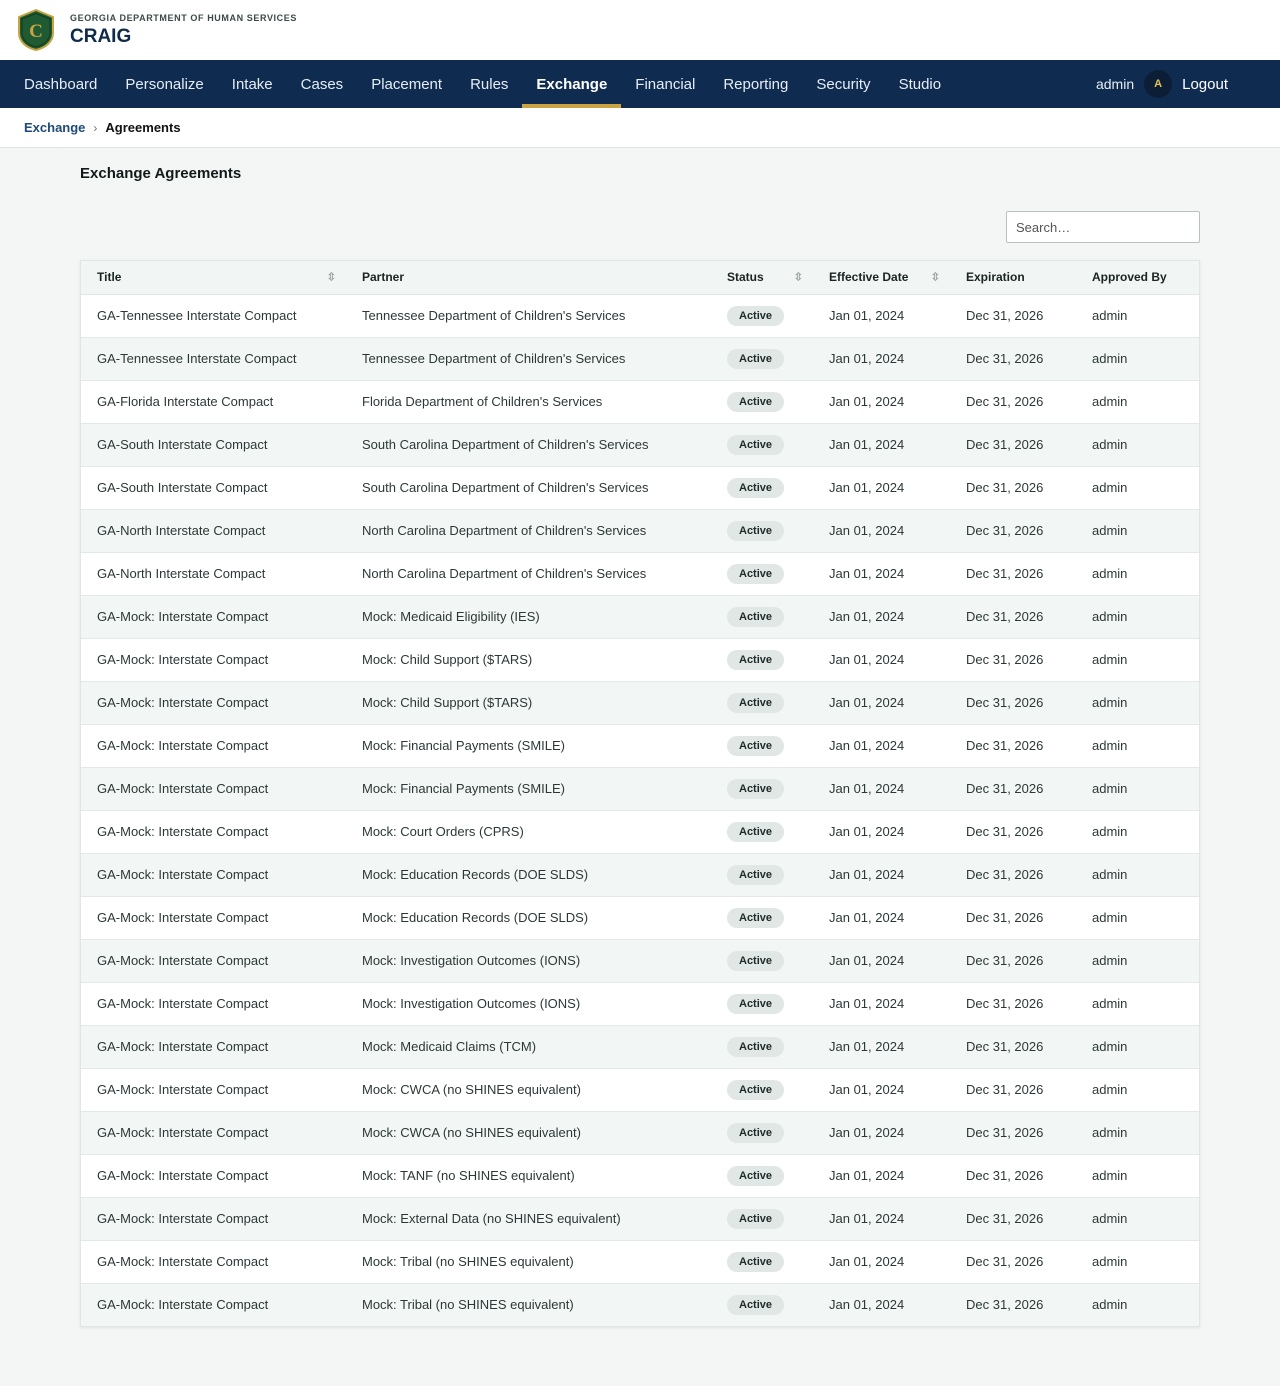 The image size is (1280, 1386). I want to click on column-header-effective-date: Effective Date ⇳, so click(881, 278).